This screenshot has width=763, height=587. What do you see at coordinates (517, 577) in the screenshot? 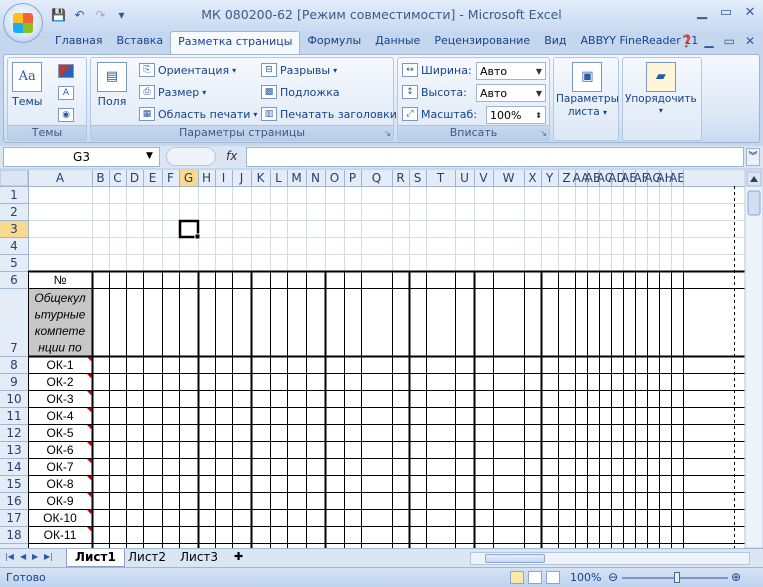
I see `normal-view-icon` at bounding box center [517, 577].